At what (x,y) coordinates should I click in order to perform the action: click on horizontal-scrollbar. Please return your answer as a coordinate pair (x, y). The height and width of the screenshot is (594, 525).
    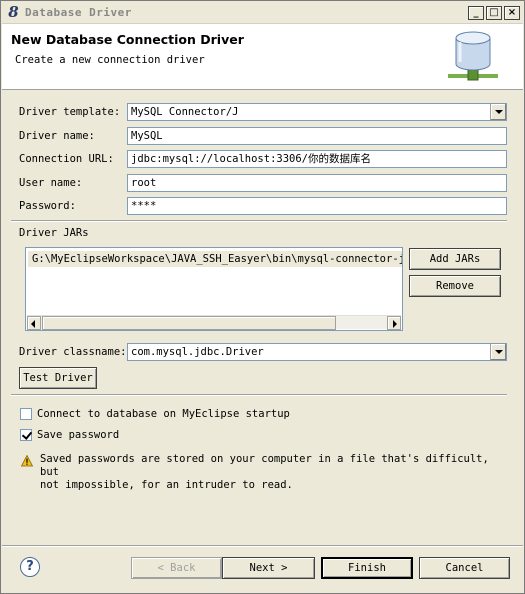
    Looking at the image, I should click on (214, 322).